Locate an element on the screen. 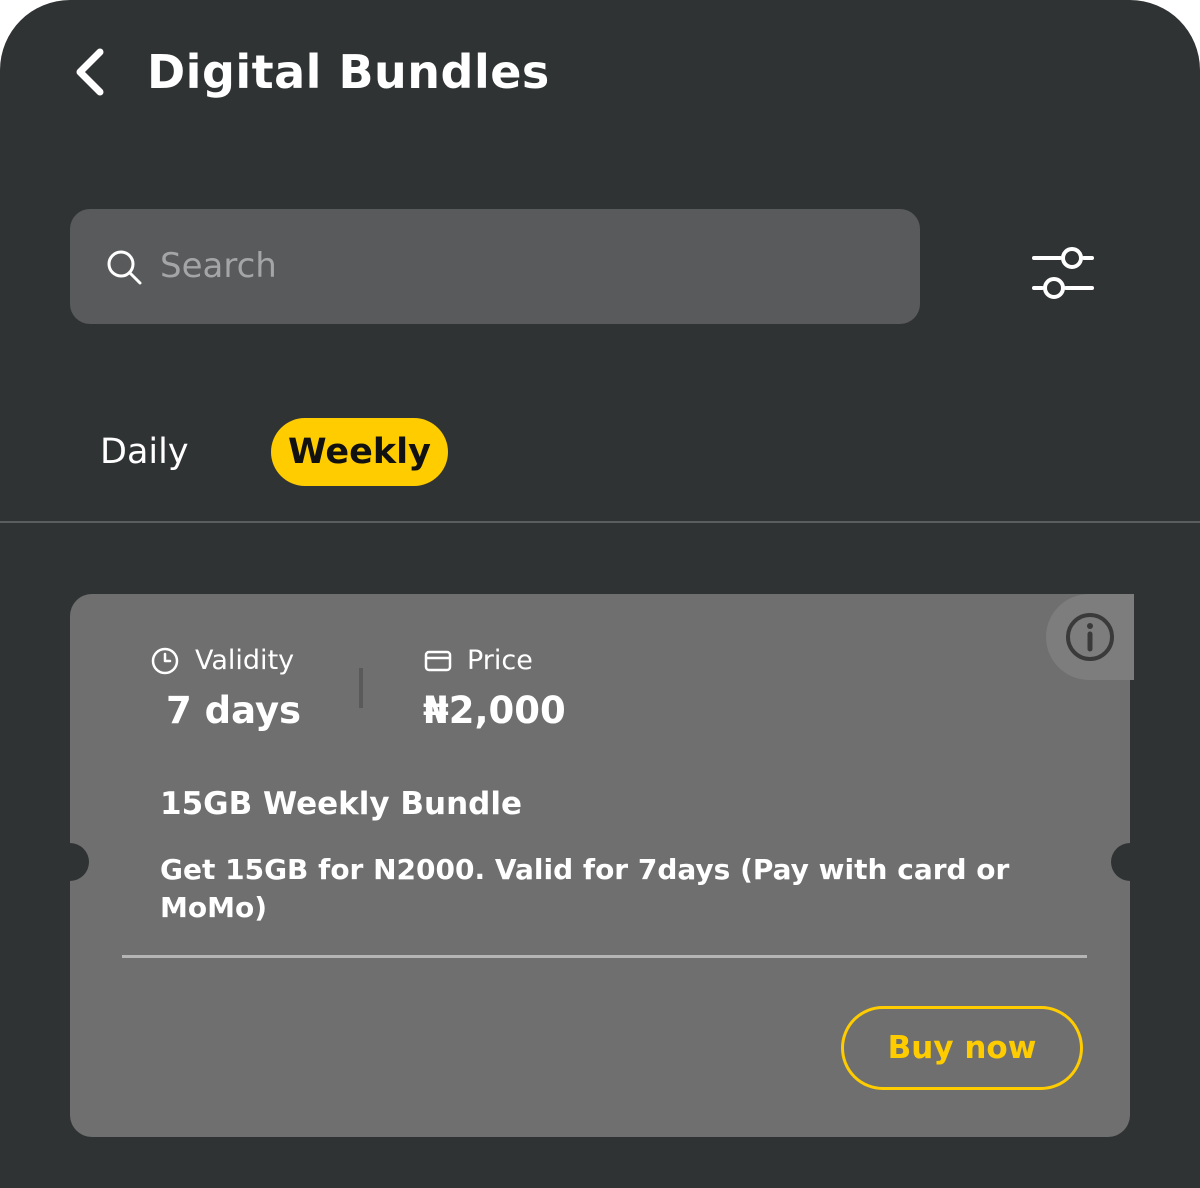 The image size is (1200, 1188). filter-button is located at coordinates (1063, 273).